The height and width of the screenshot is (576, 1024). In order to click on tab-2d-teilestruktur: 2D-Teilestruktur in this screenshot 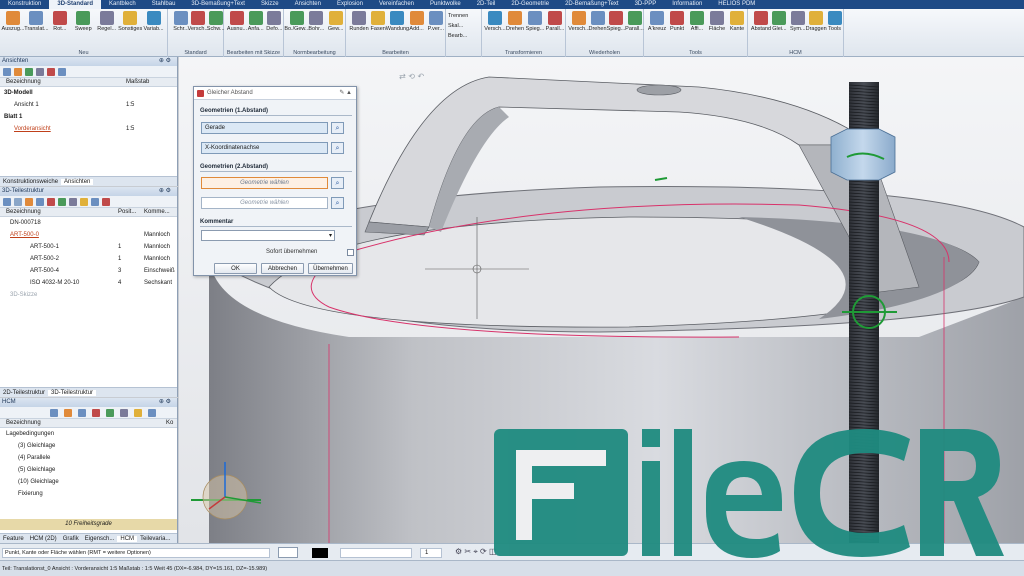, I will do `click(24, 393)`.